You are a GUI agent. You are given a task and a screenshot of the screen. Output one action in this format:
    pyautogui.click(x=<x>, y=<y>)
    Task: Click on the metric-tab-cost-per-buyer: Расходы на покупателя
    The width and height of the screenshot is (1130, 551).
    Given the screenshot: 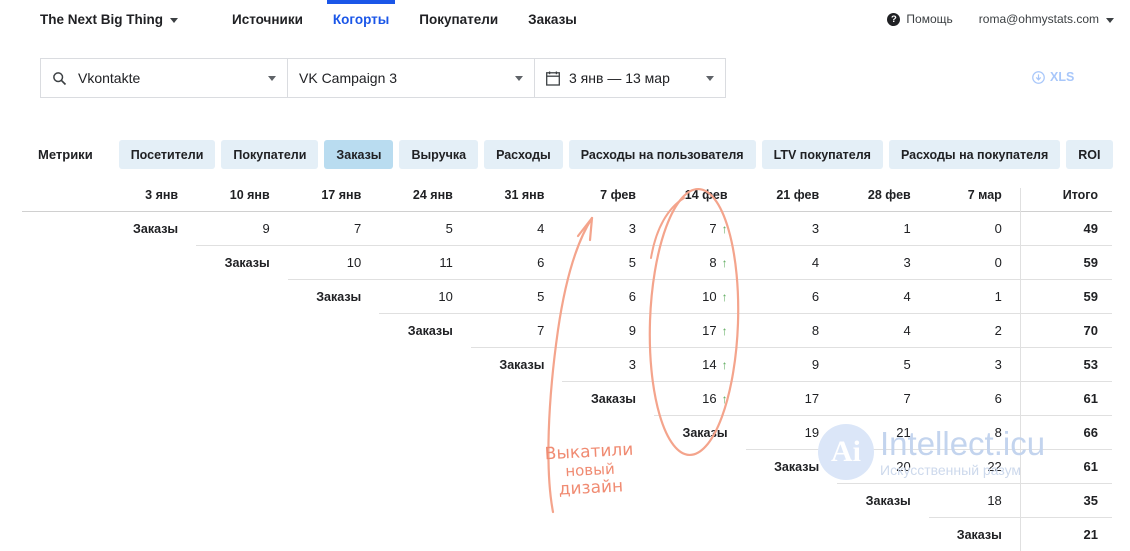 What is the action you would take?
    pyautogui.click(x=974, y=154)
    